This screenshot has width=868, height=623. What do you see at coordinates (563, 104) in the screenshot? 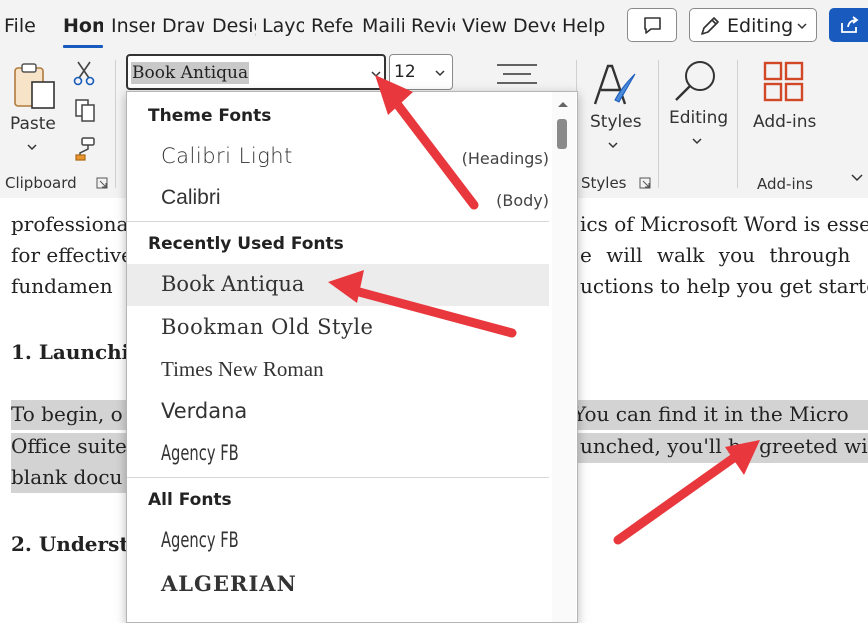
I see `scroll-up-icon` at bounding box center [563, 104].